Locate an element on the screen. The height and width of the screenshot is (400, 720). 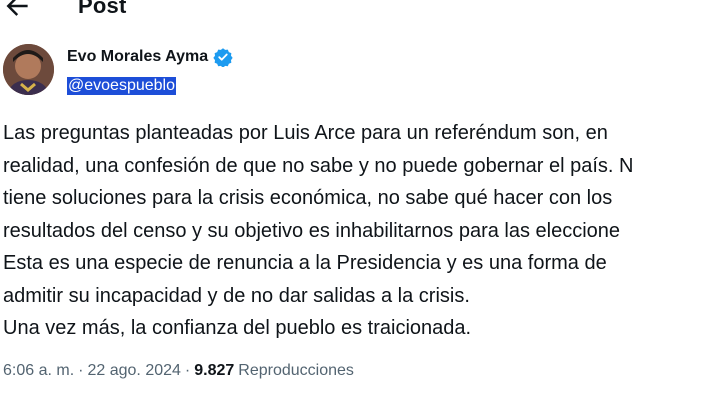
top-bar: Post is located at coordinates (360, 13).